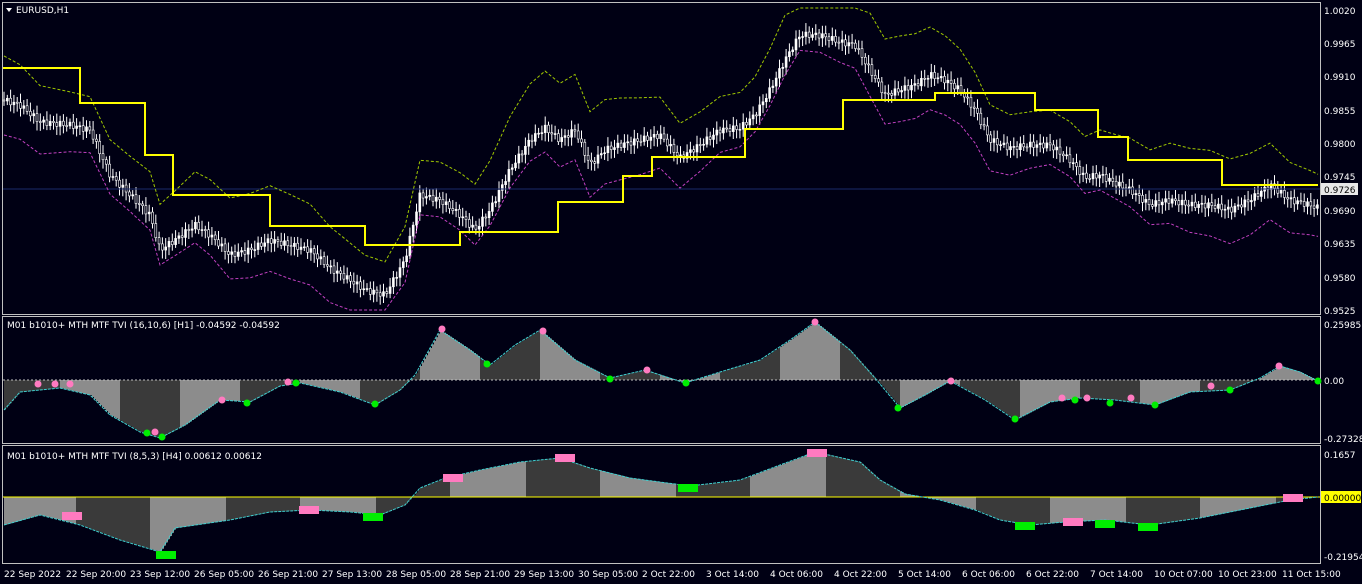  What do you see at coordinates (160, 575) in the screenshot?
I see `time-label: 23 Sep 12:00` at bounding box center [160, 575].